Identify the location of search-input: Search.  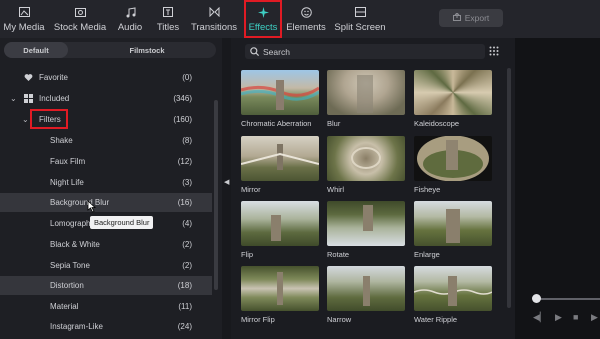
(365, 51).